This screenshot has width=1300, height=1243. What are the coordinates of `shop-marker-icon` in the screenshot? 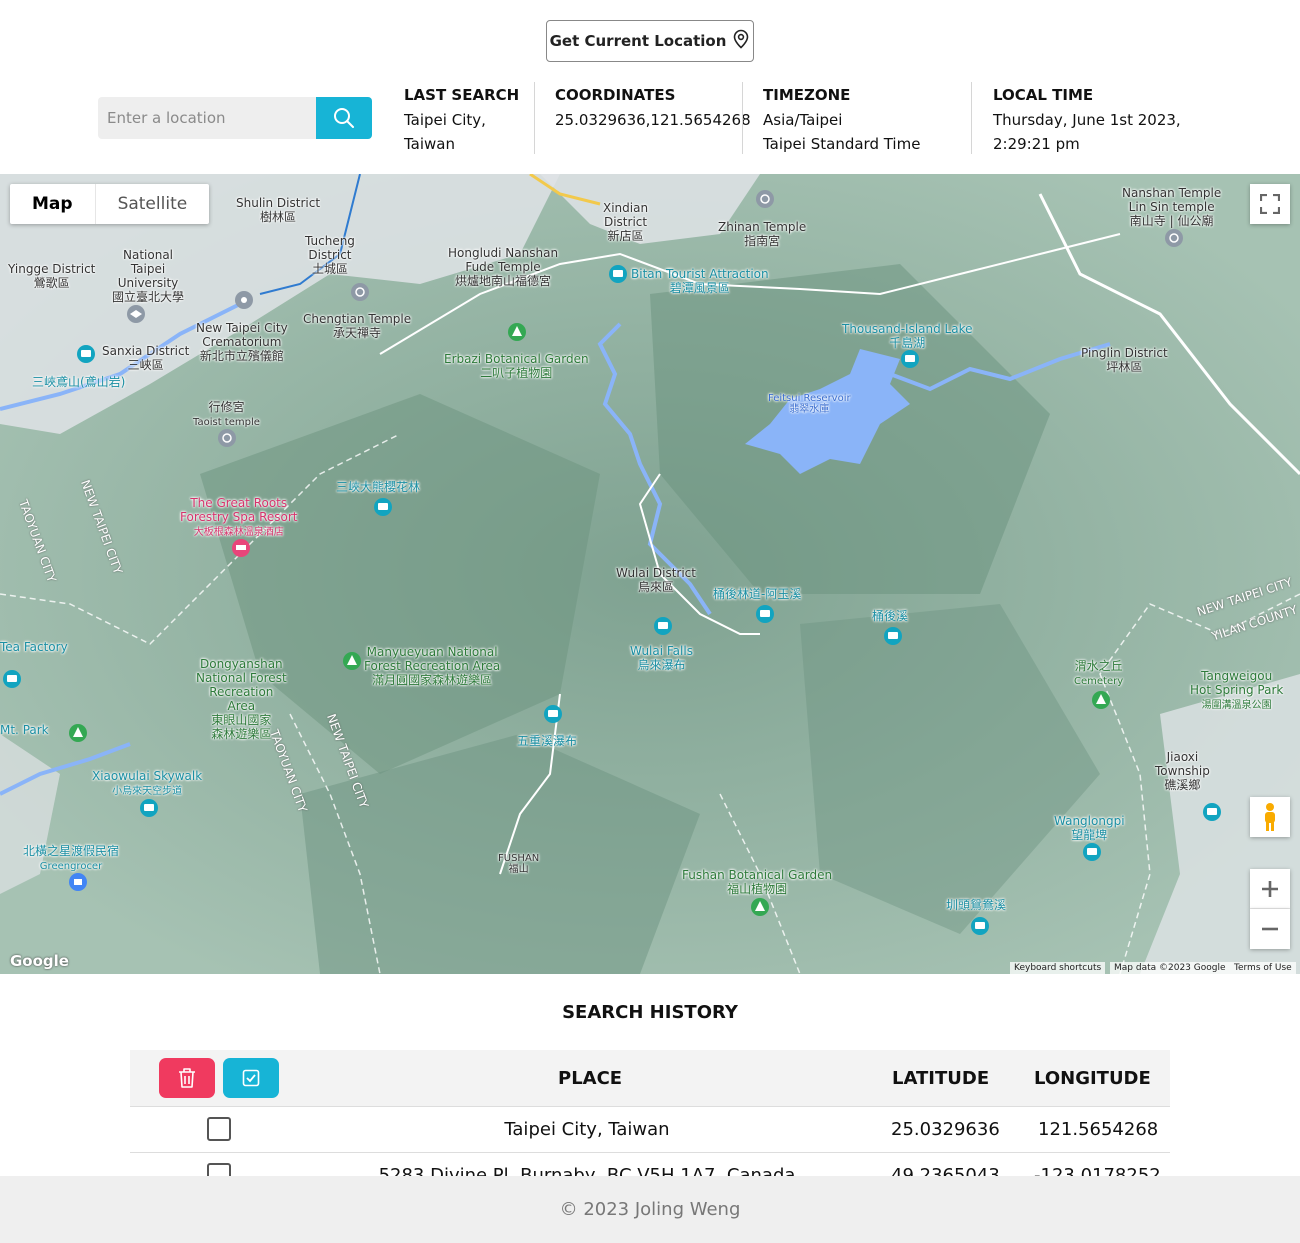 It's located at (78, 882).